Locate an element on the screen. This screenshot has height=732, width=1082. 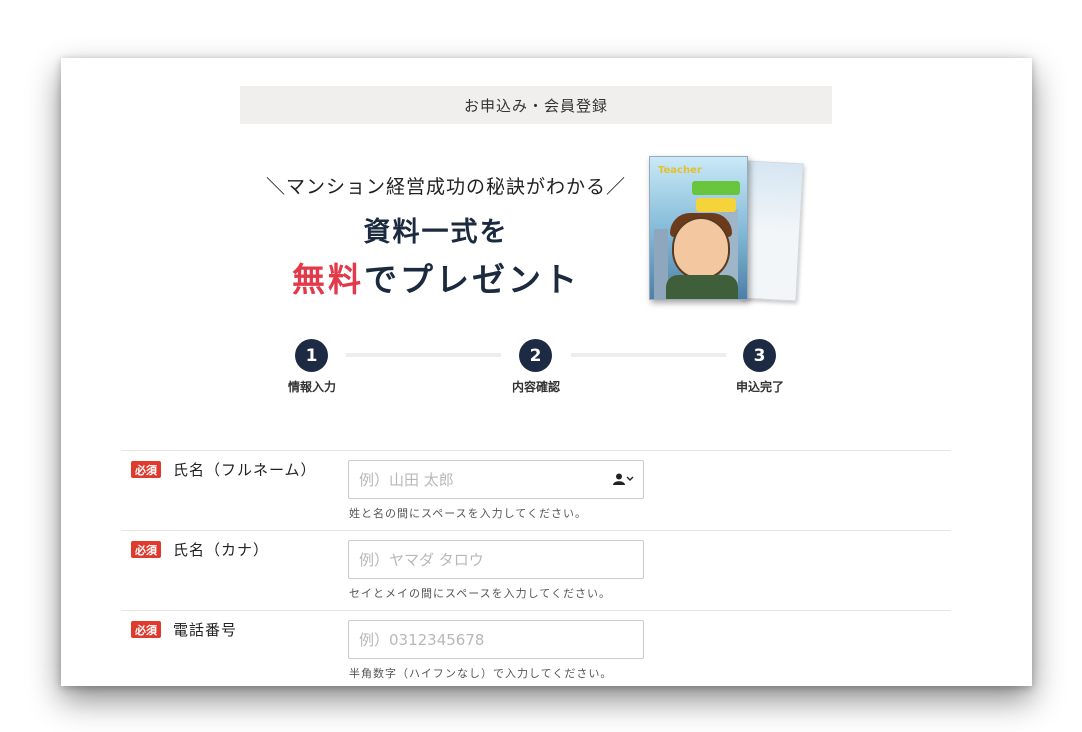
form-row-phone: 必須 電話番号 半角数字（ハイフンなし）で入力してください。 is located at coordinates (536, 648).